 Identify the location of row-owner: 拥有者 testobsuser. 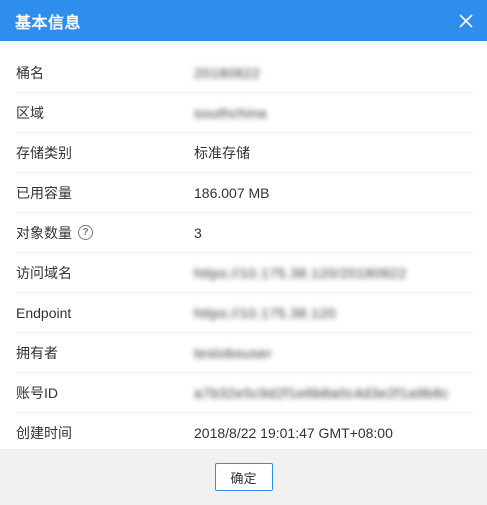
(244, 353).